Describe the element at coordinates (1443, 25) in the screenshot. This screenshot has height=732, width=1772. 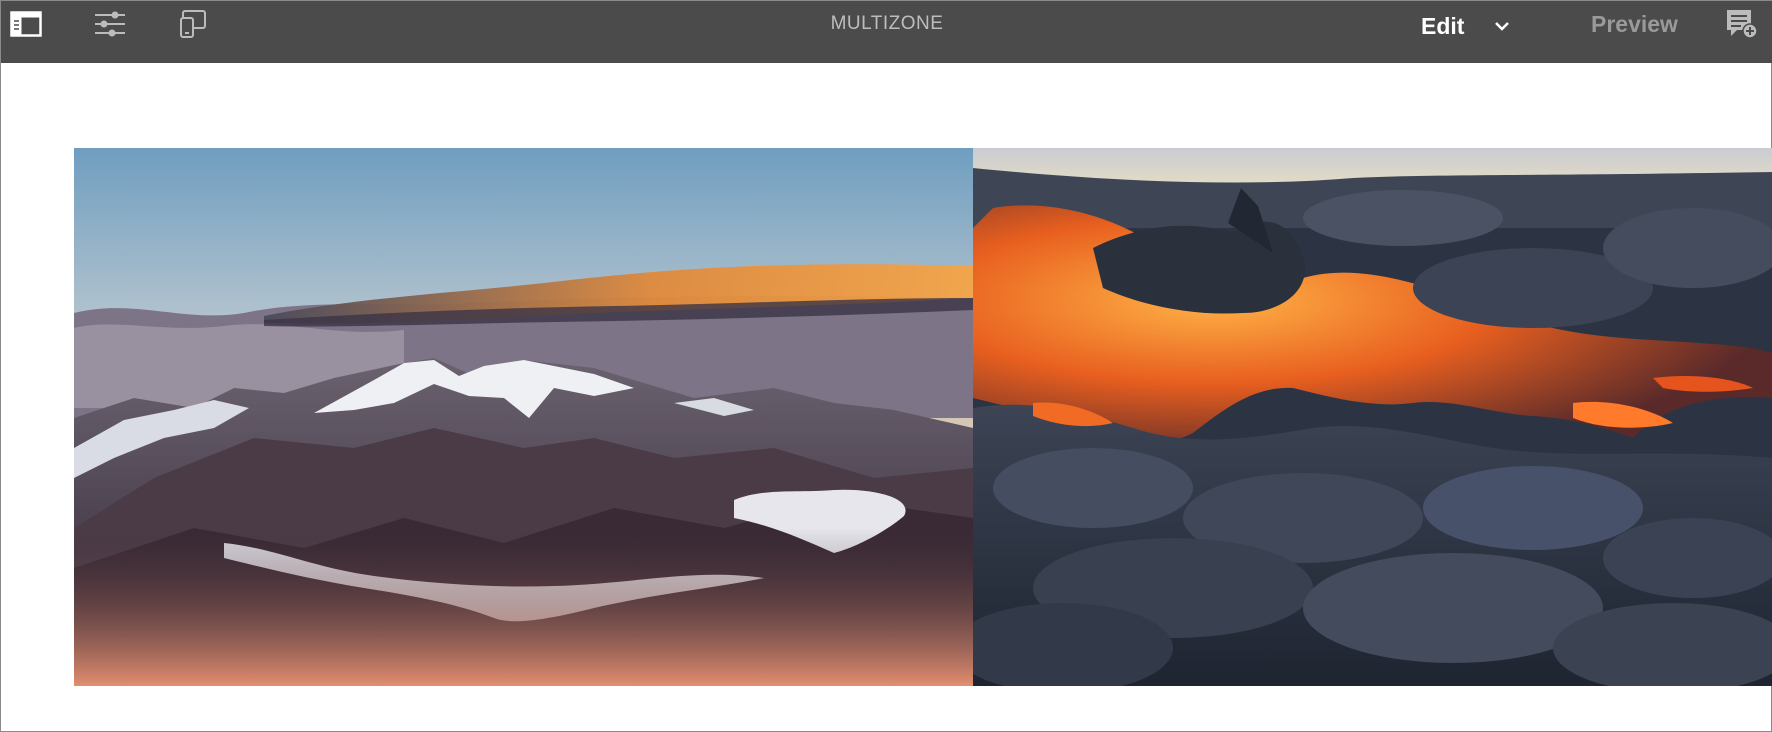
I see `mode-label: Edit` at that location.